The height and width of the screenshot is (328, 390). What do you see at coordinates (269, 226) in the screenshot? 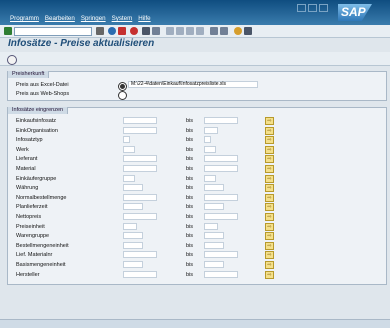
I see `field-11-multiple-selection-icon: ⇨` at bounding box center [269, 226].